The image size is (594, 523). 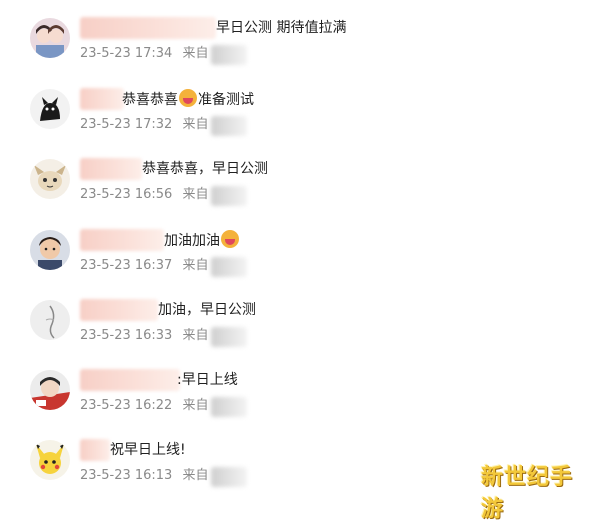 I want to click on comment-text: 加油，早日公测, so click(x=207, y=310).